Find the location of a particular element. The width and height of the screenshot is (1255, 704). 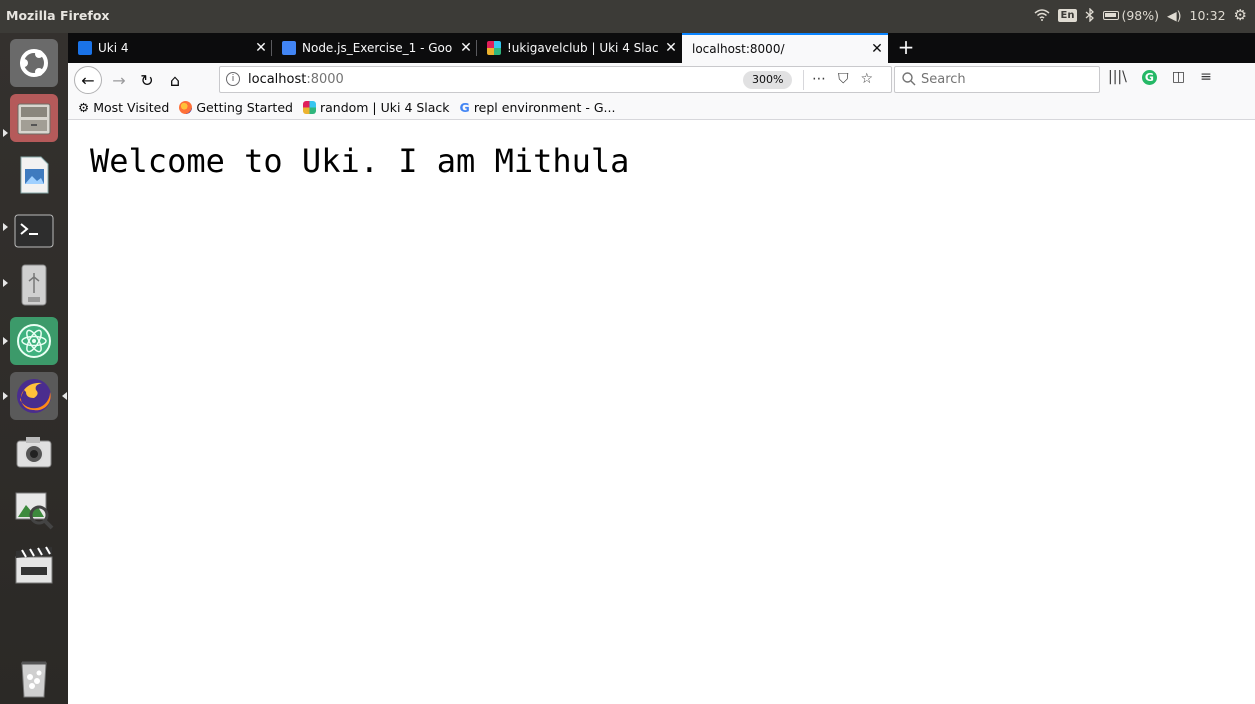

system-tray: En (98%) ◀) 10:32 ⚙ is located at coordinates (1140, 15).